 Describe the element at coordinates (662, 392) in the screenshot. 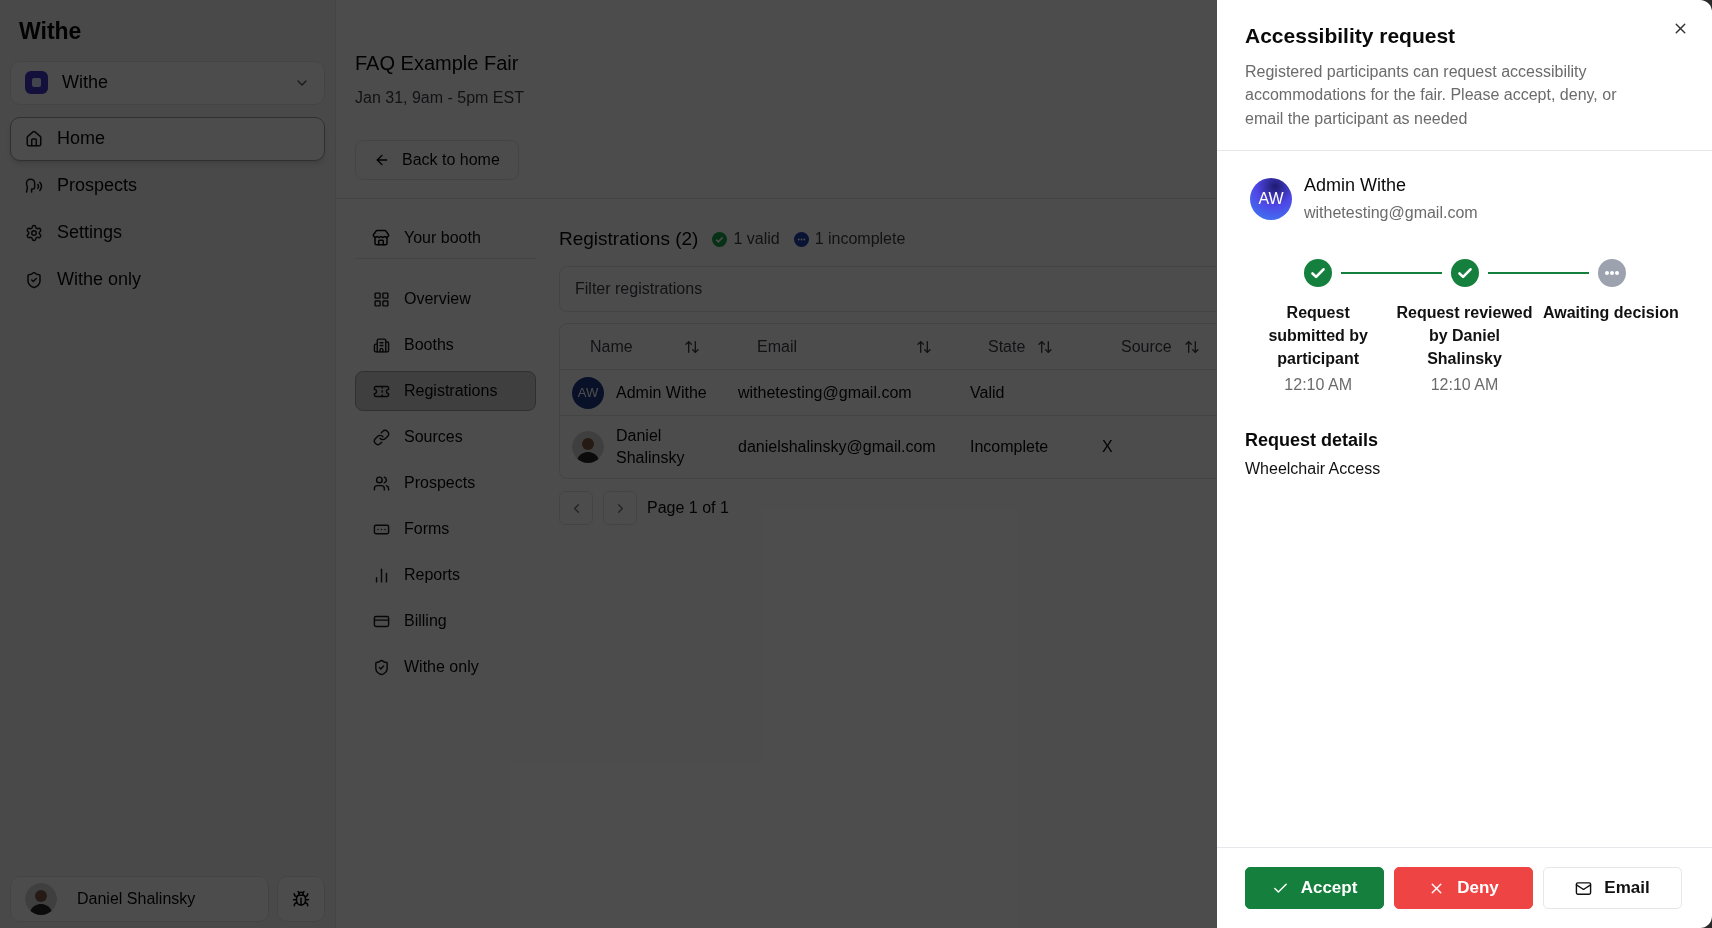

I see `table-cell-text: Admin Withe` at that location.